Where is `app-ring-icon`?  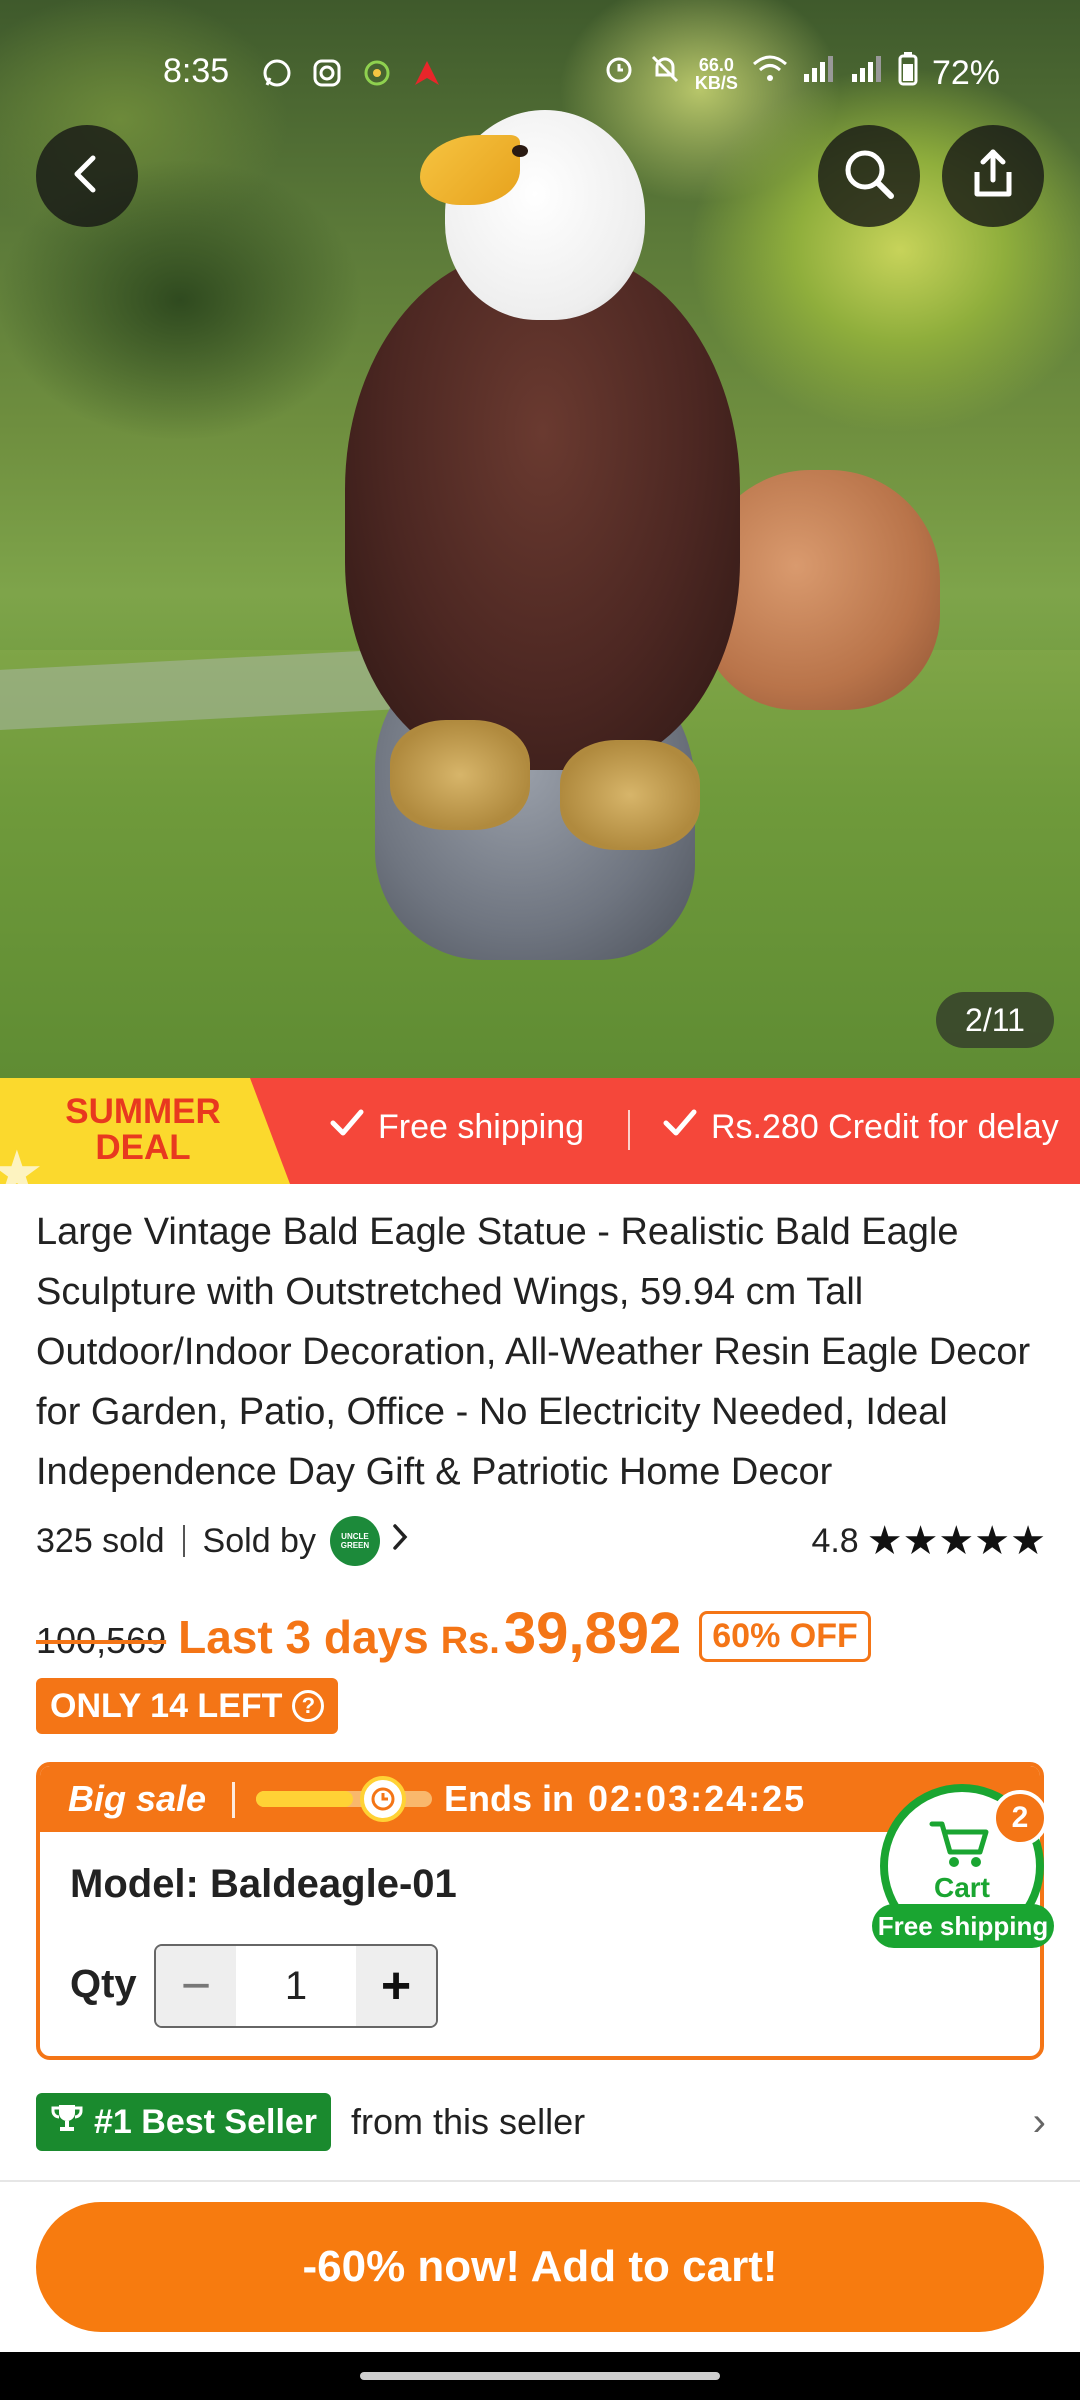 app-ring-icon is located at coordinates (377, 73).